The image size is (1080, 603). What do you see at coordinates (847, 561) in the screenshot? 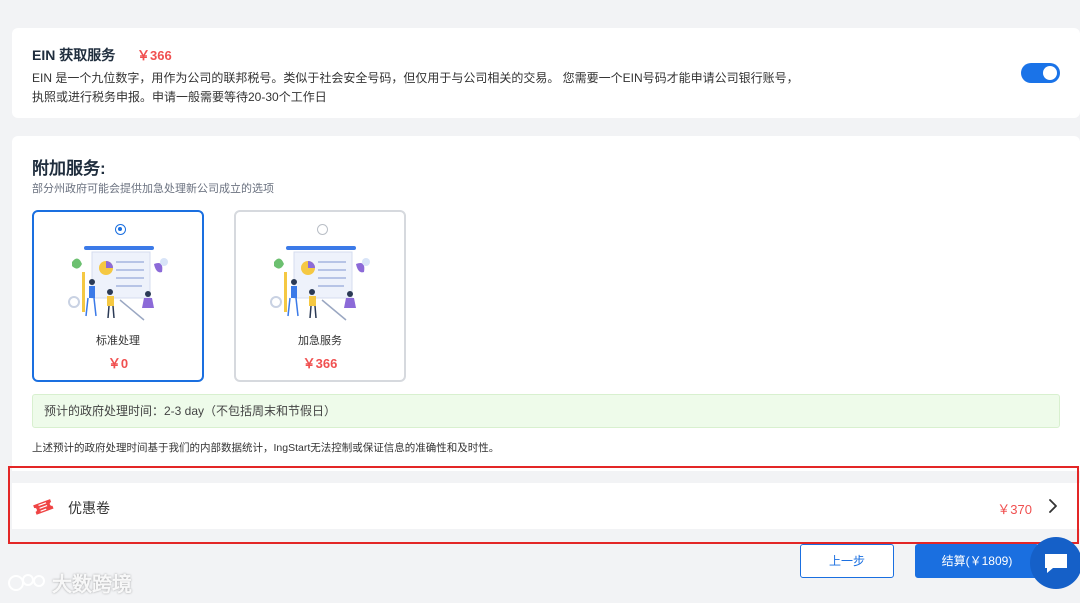
I see `previous-step-button: 上一步` at bounding box center [847, 561].